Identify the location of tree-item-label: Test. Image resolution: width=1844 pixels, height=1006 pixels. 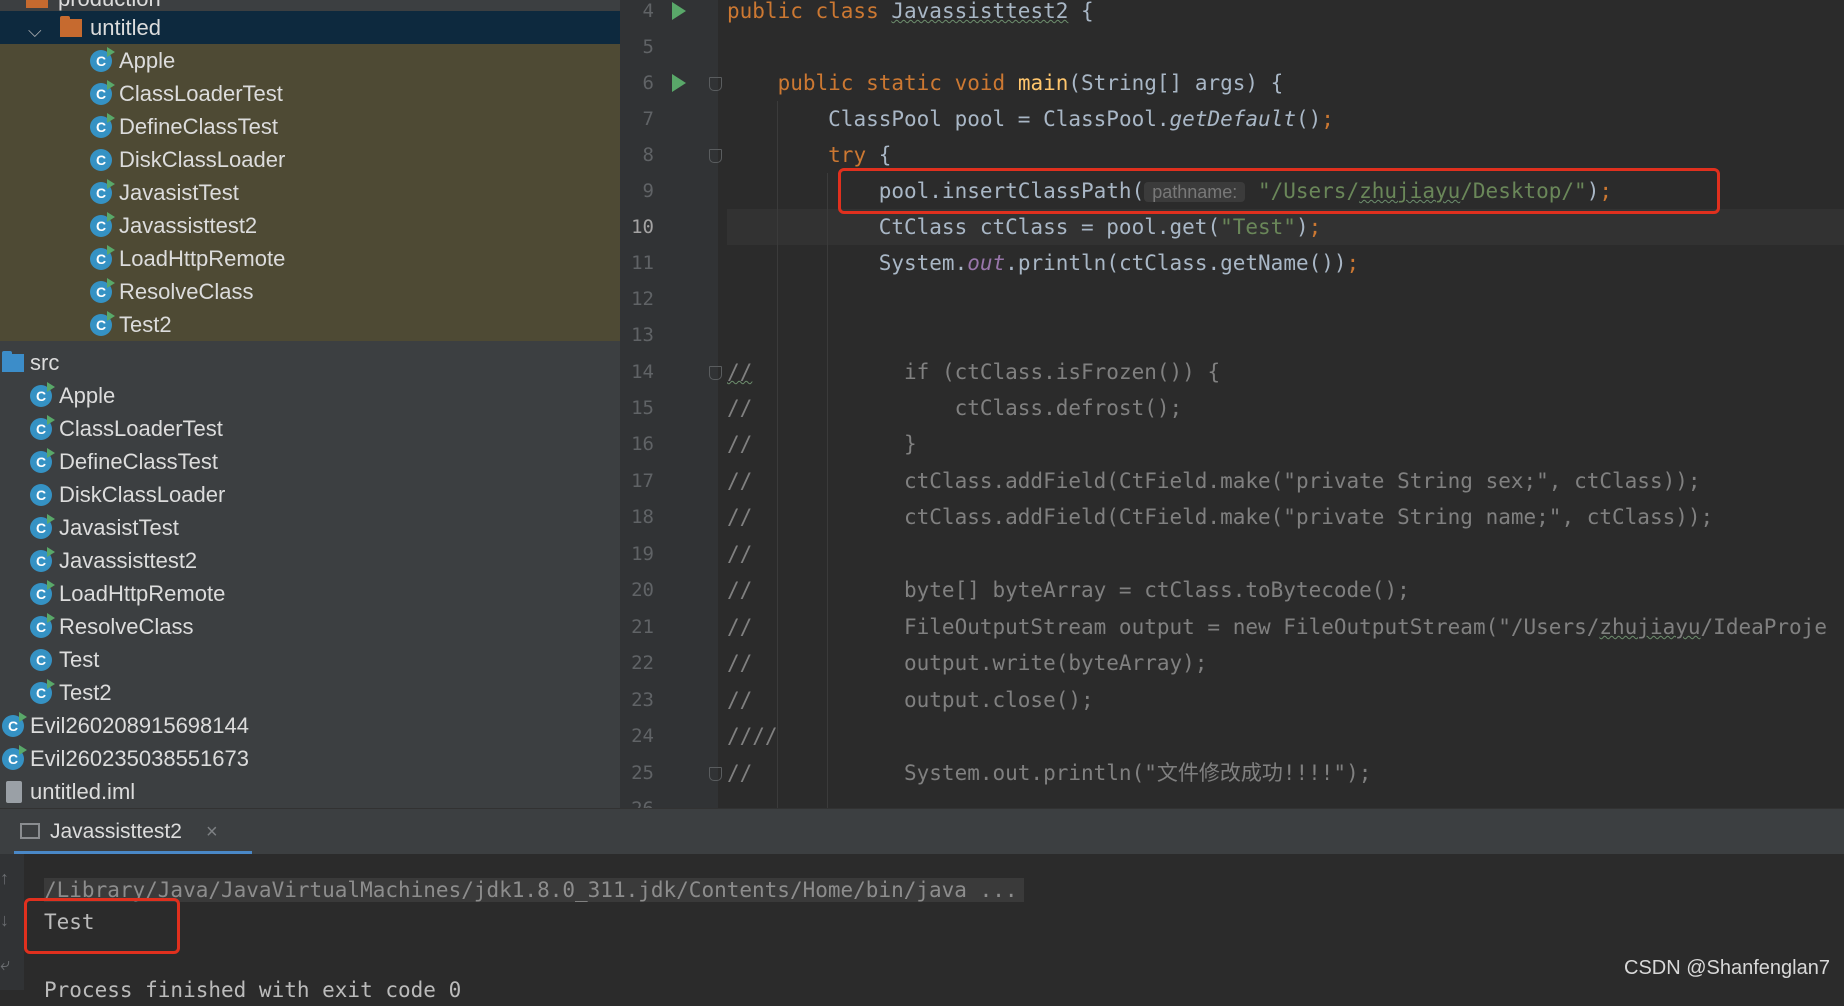
(79, 659).